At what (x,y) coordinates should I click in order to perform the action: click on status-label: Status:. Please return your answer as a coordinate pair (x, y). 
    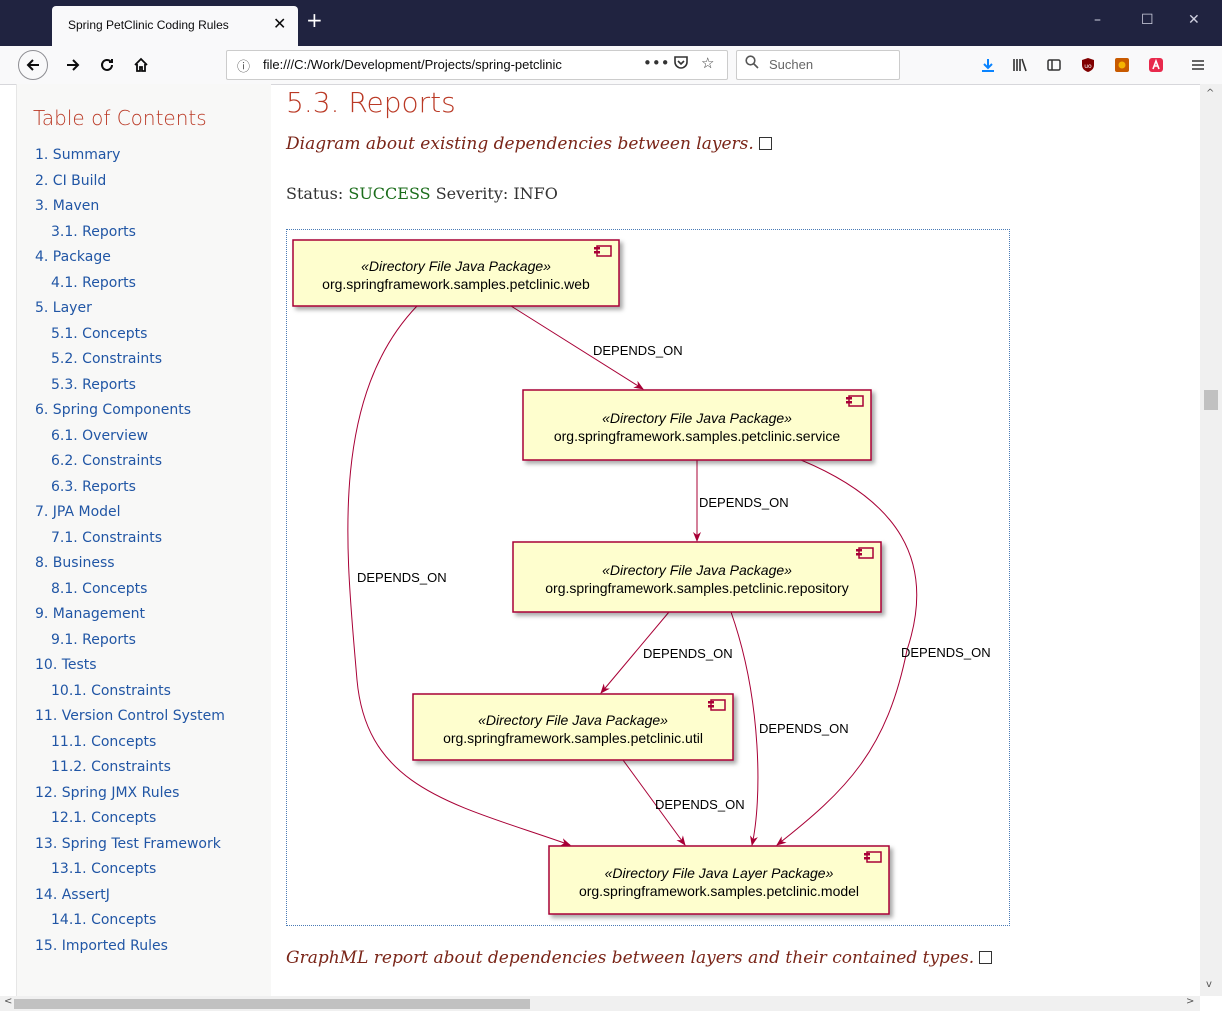
    Looking at the image, I should click on (315, 193).